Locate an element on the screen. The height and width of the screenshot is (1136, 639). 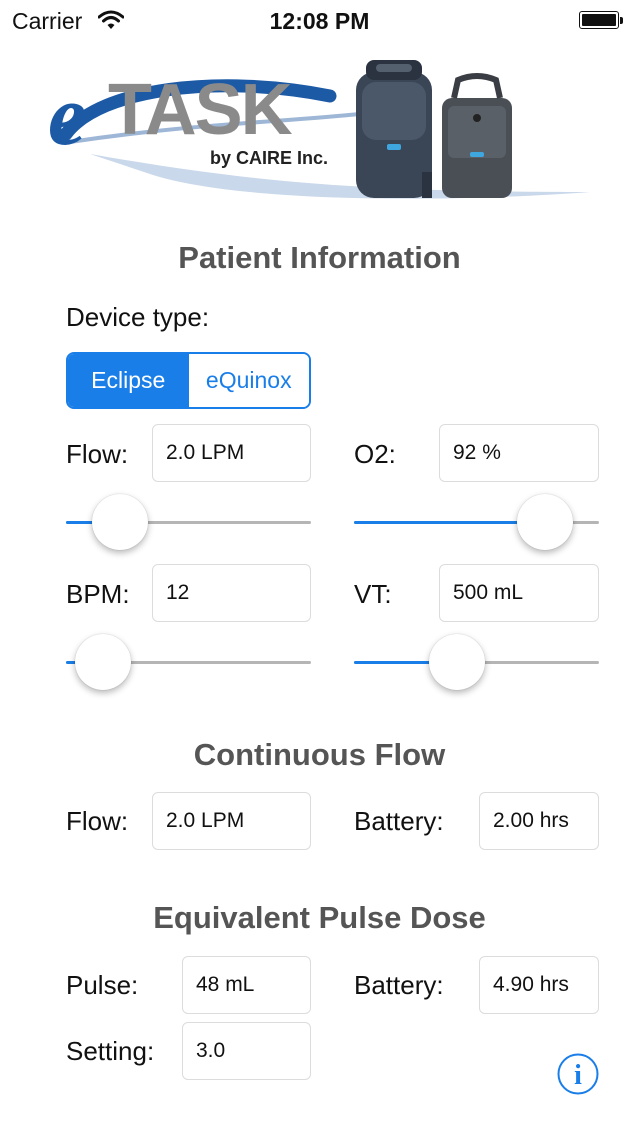
o2-label: O2: is located at coordinates (375, 454).